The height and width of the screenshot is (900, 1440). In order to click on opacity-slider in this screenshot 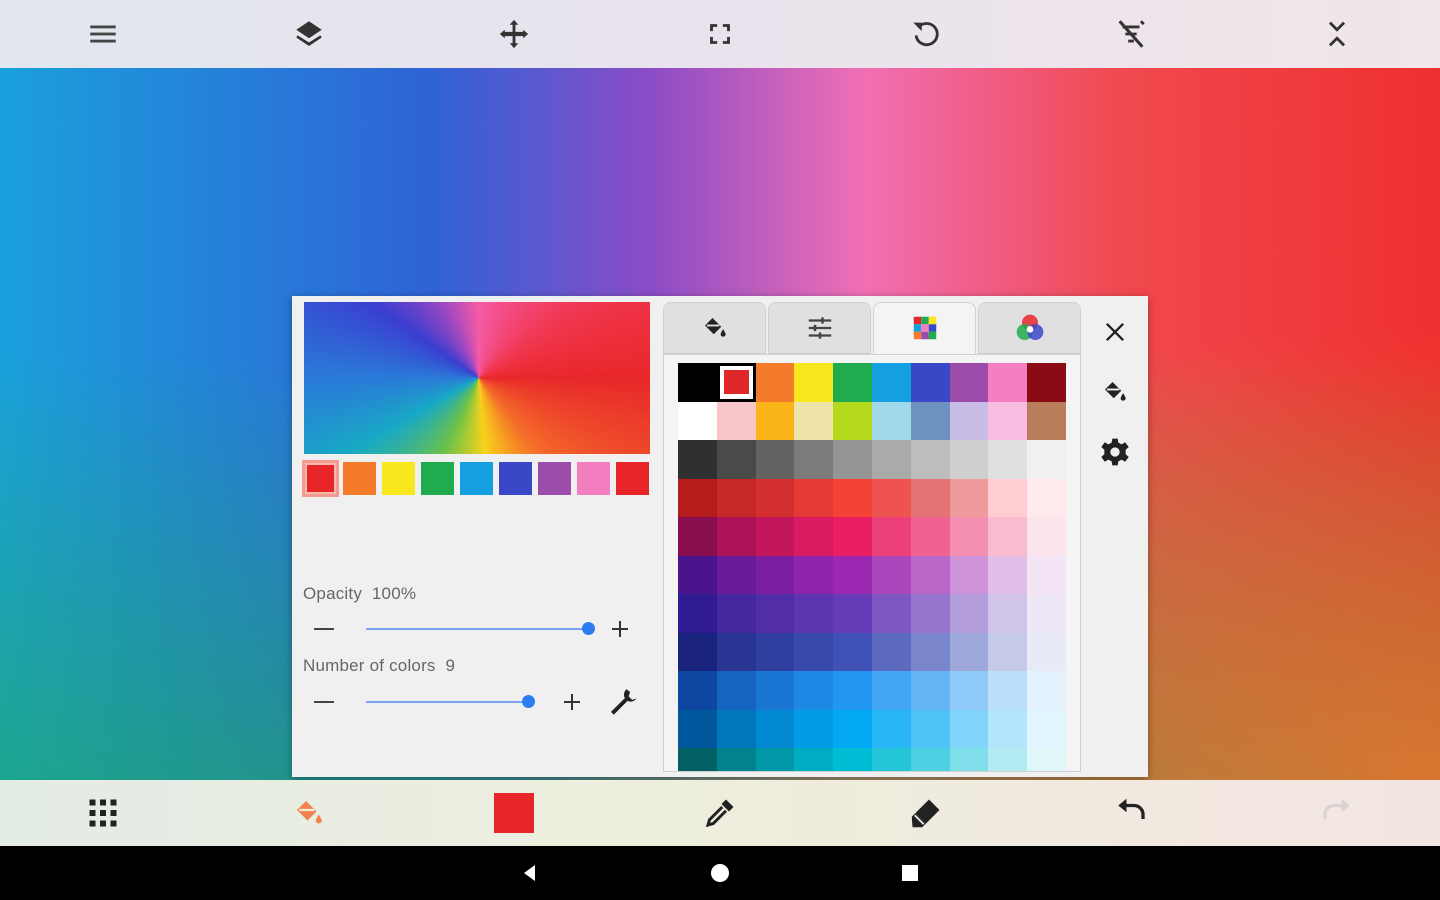, I will do `click(477, 629)`.